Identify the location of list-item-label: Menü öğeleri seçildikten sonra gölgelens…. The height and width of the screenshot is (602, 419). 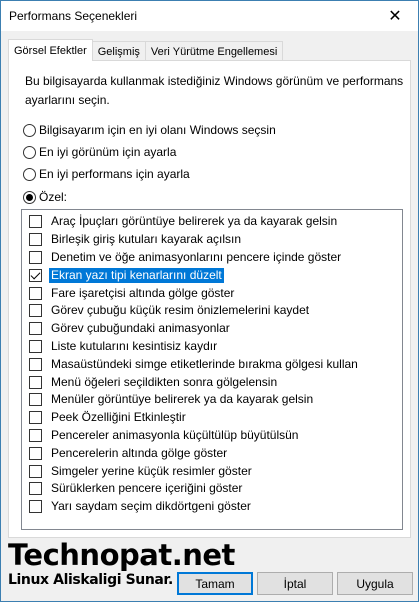
(164, 381).